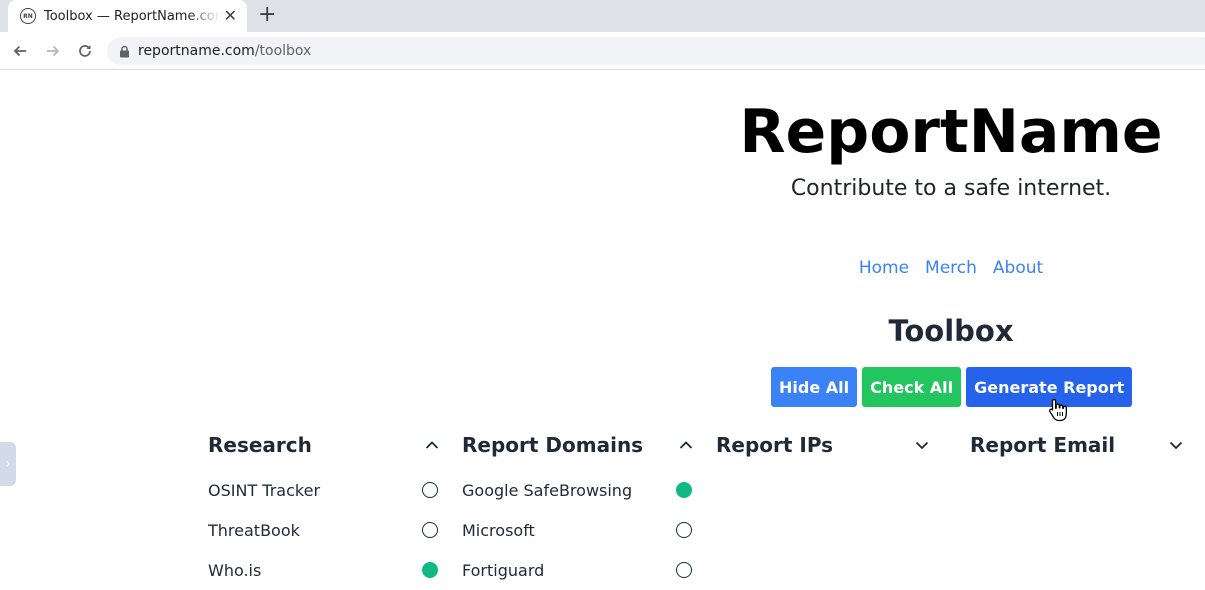 This screenshot has width=1205, height=590. I want to click on tool-label: ThreatBook, so click(254, 530).